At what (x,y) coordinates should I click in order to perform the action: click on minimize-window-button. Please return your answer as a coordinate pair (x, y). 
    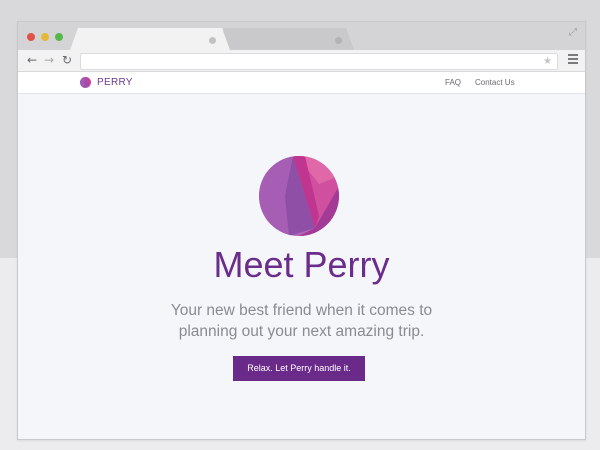
    Looking at the image, I should click on (45, 37).